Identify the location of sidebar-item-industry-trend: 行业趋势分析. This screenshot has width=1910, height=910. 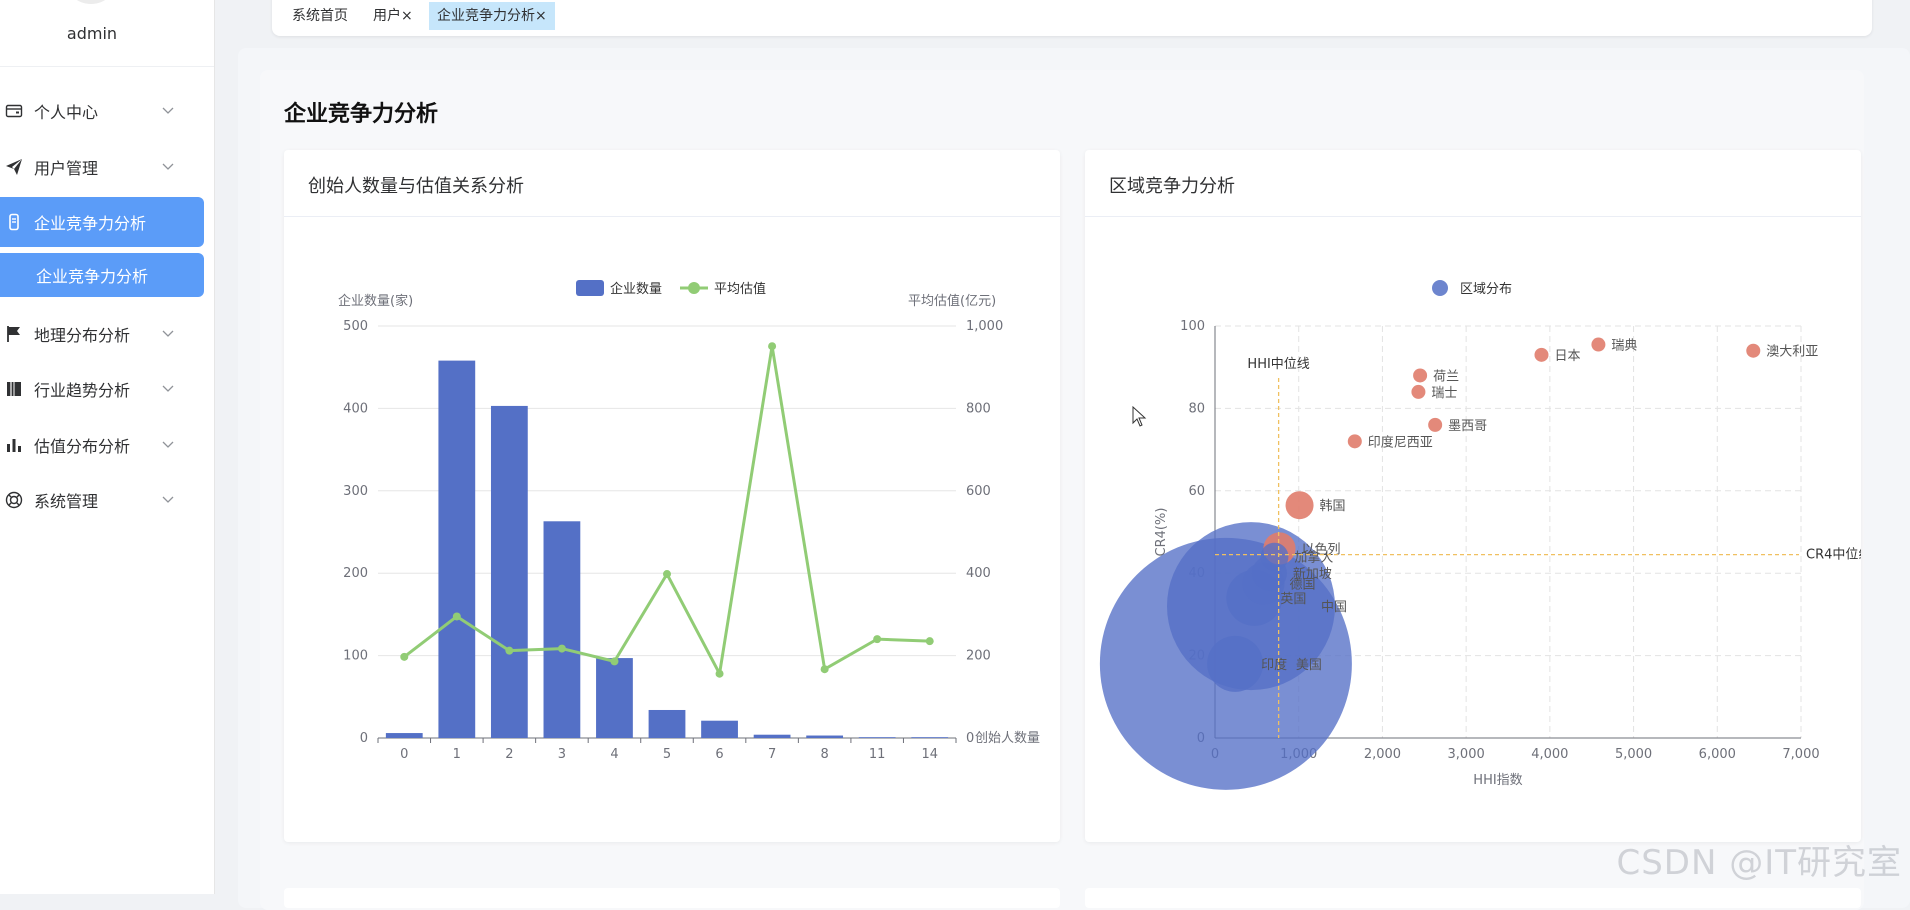
(102, 389).